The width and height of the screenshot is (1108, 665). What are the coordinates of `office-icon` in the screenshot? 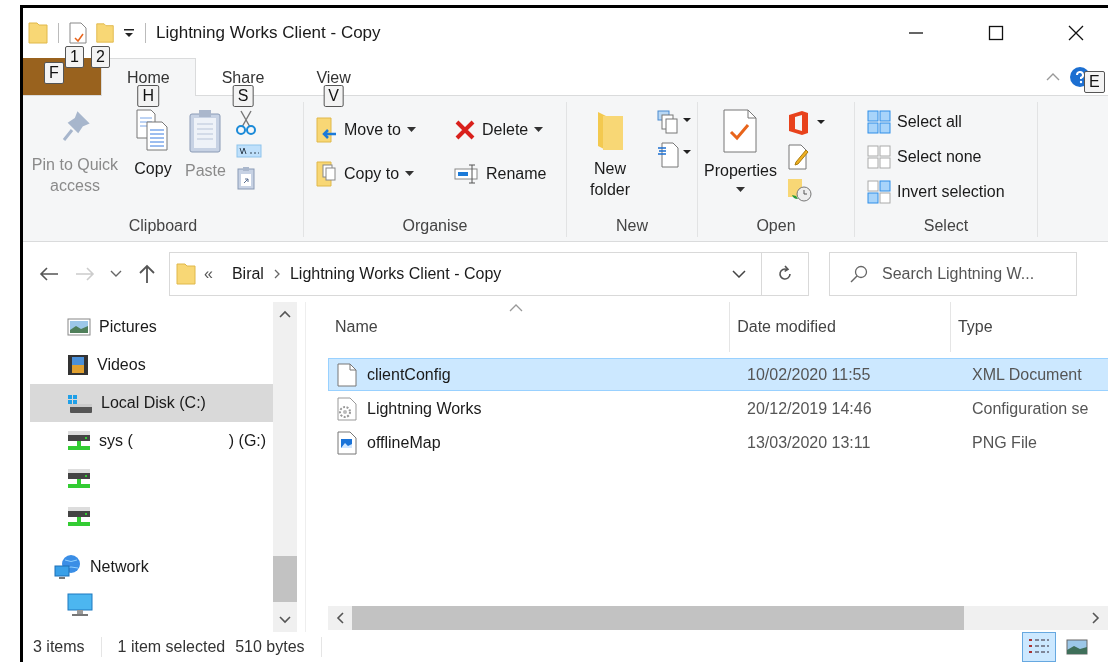 It's located at (806, 123).